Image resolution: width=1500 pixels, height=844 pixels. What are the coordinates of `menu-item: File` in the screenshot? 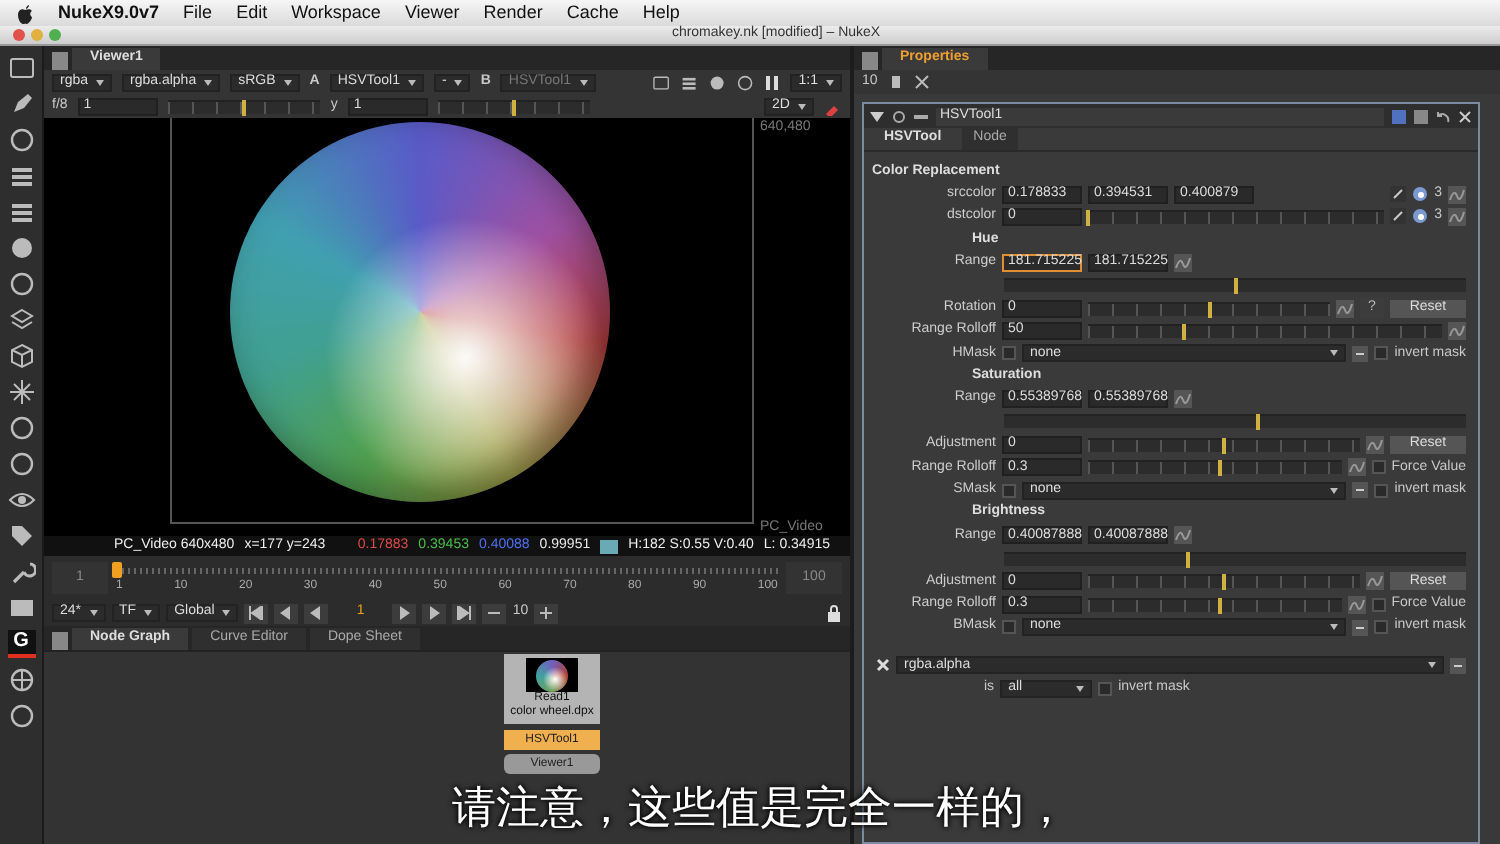 It's located at (198, 13).